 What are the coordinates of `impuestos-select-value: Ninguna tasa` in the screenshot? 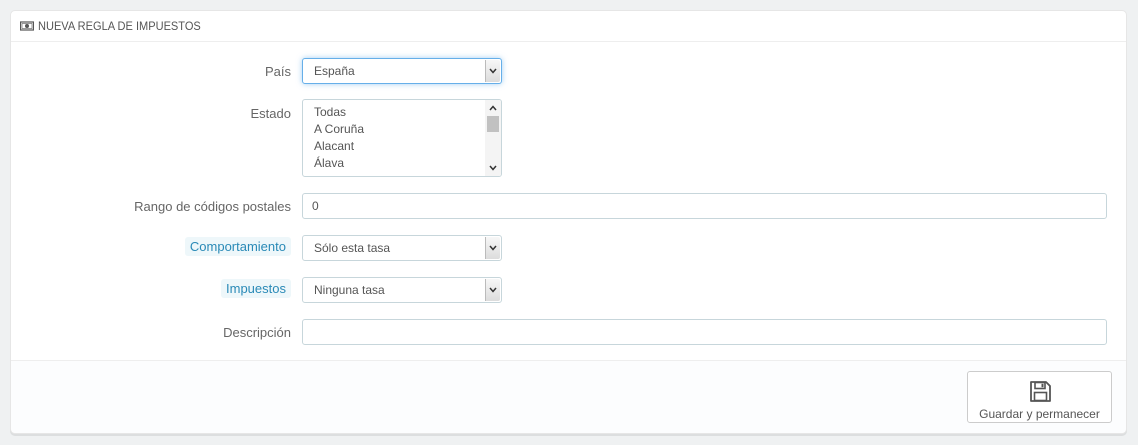 It's located at (349, 290).